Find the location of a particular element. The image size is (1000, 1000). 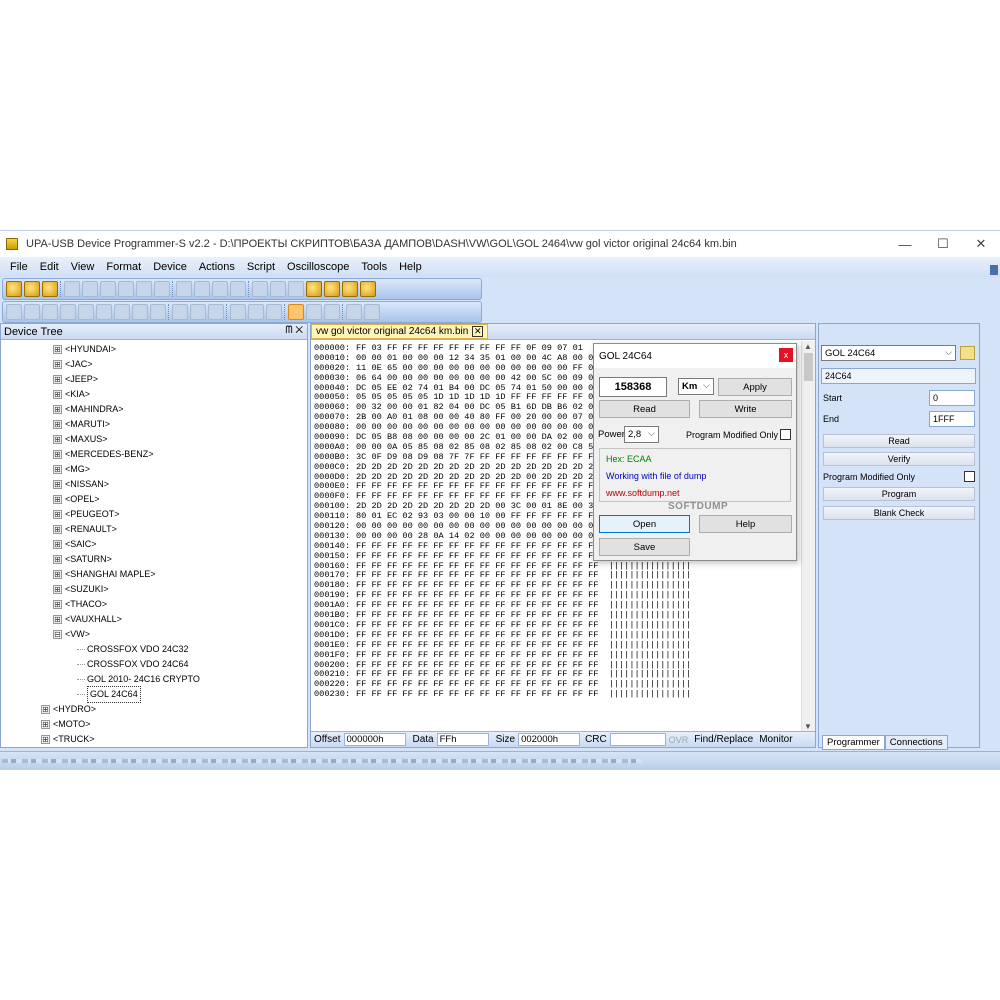

menu-actions: Actions is located at coordinates (217, 267).